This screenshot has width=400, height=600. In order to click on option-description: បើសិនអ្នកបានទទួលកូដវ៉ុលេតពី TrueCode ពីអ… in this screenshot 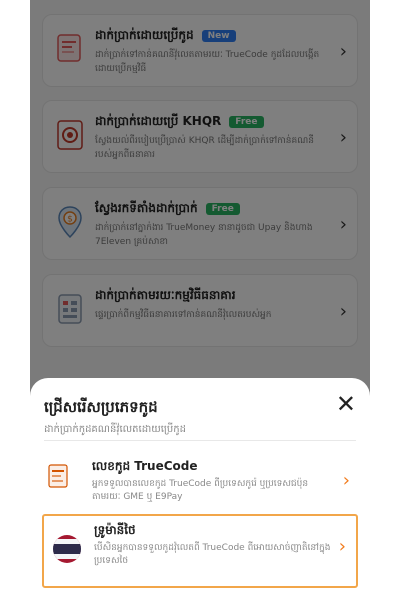, I will do `click(212, 554)`.